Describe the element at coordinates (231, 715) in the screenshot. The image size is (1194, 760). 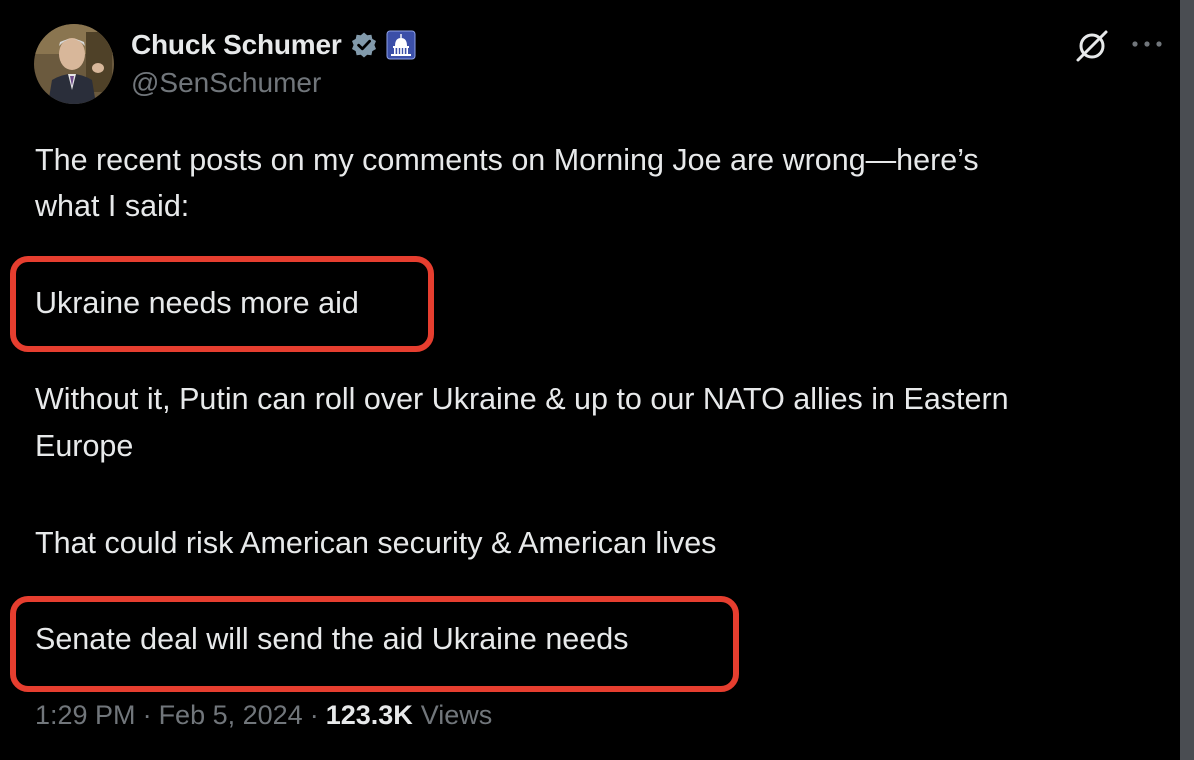
I see `tweet-date: Feb 5, 2024` at that location.